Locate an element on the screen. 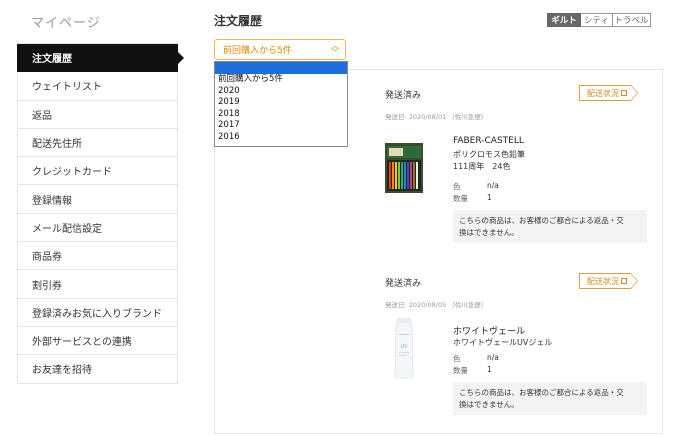 This screenshot has height=437, width=680. dropdown-option-last-5: 前回購入から5件 is located at coordinates (281, 80).